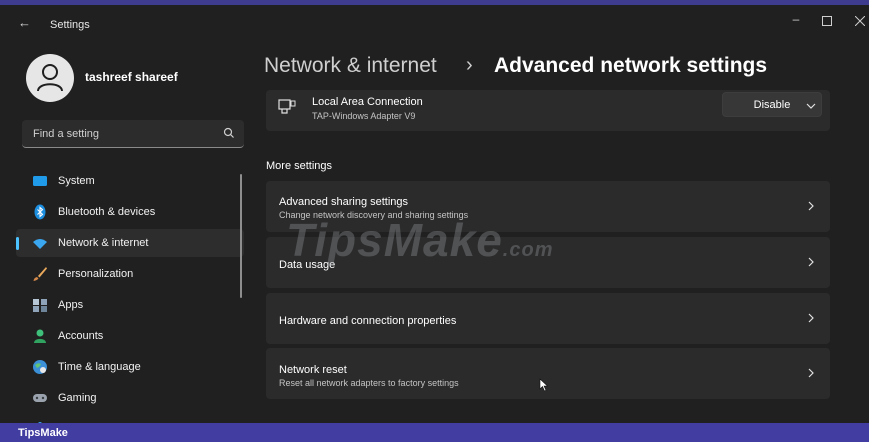 This screenshot has height=442, width=869. Describe the element at coordinates (394, 240) in the screenshot. I see `watermark-text: TipsMake` at that location.